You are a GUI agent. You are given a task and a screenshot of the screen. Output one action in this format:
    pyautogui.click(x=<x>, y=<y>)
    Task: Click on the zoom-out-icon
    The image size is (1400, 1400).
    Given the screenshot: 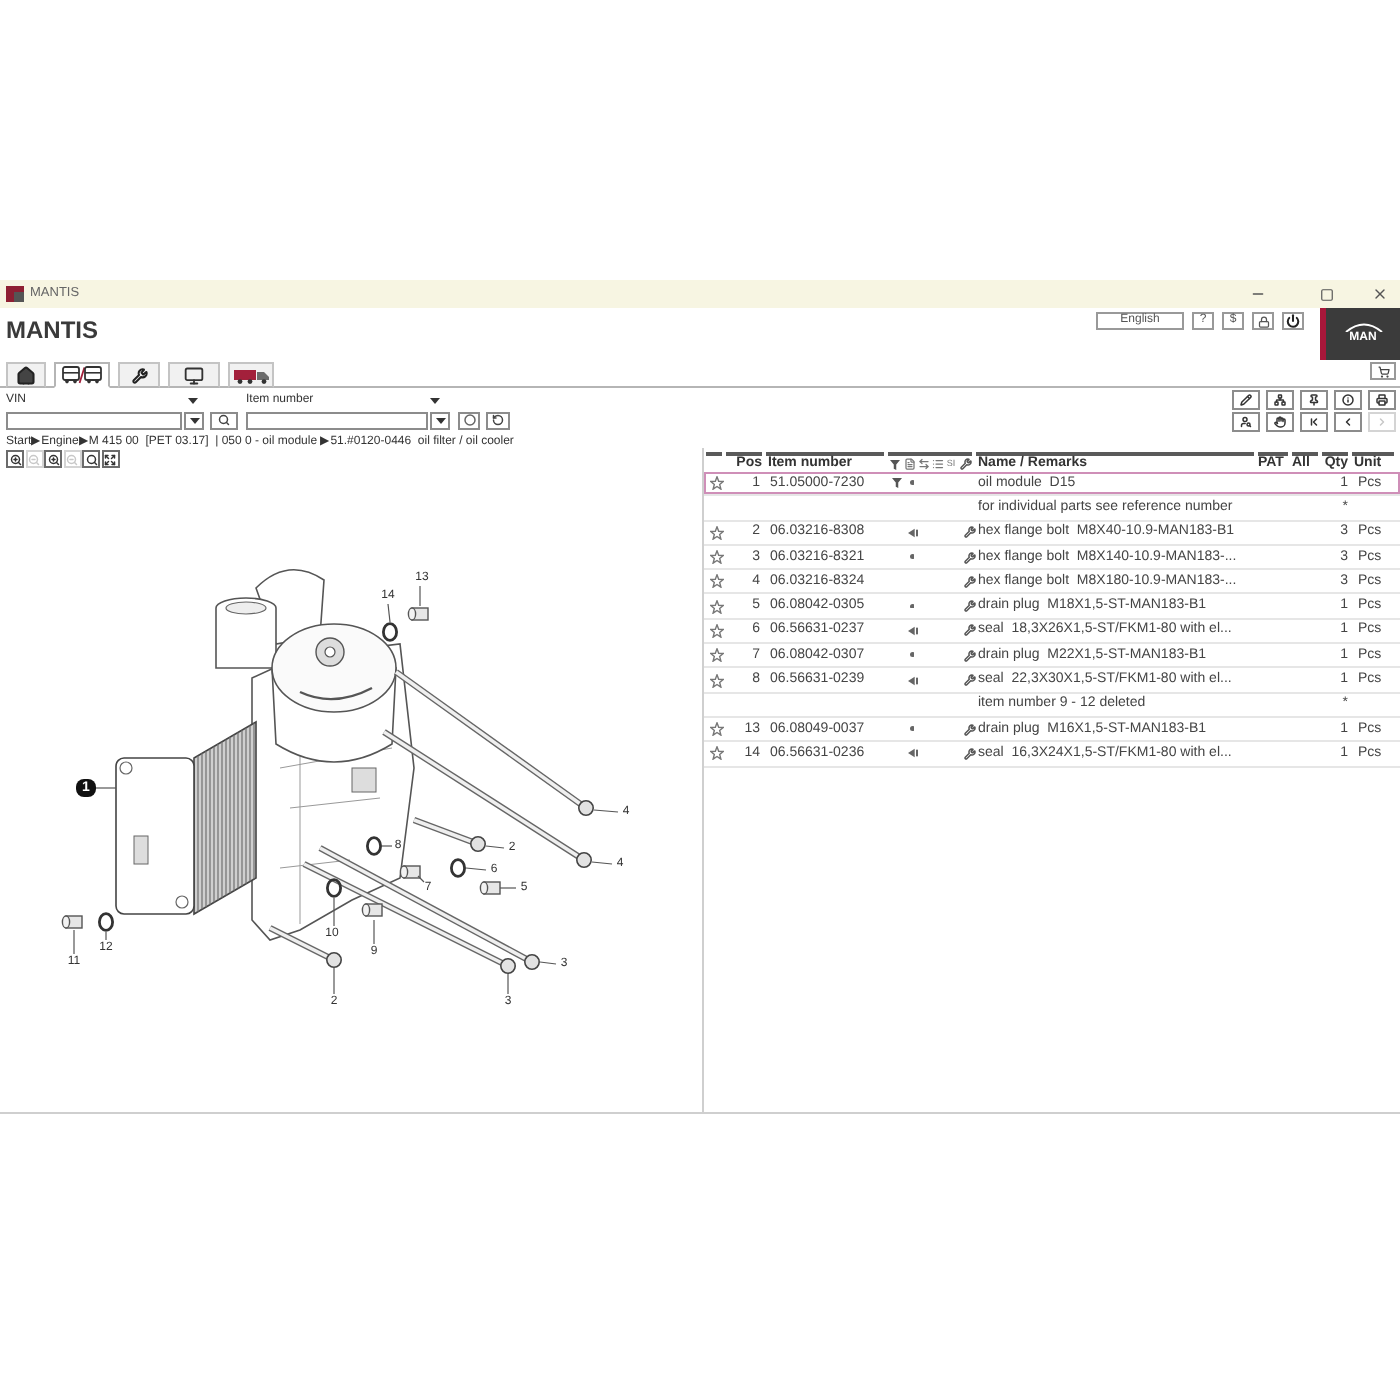 What is the action you would take?
    pyautogui.click(x=72, y=459)
    